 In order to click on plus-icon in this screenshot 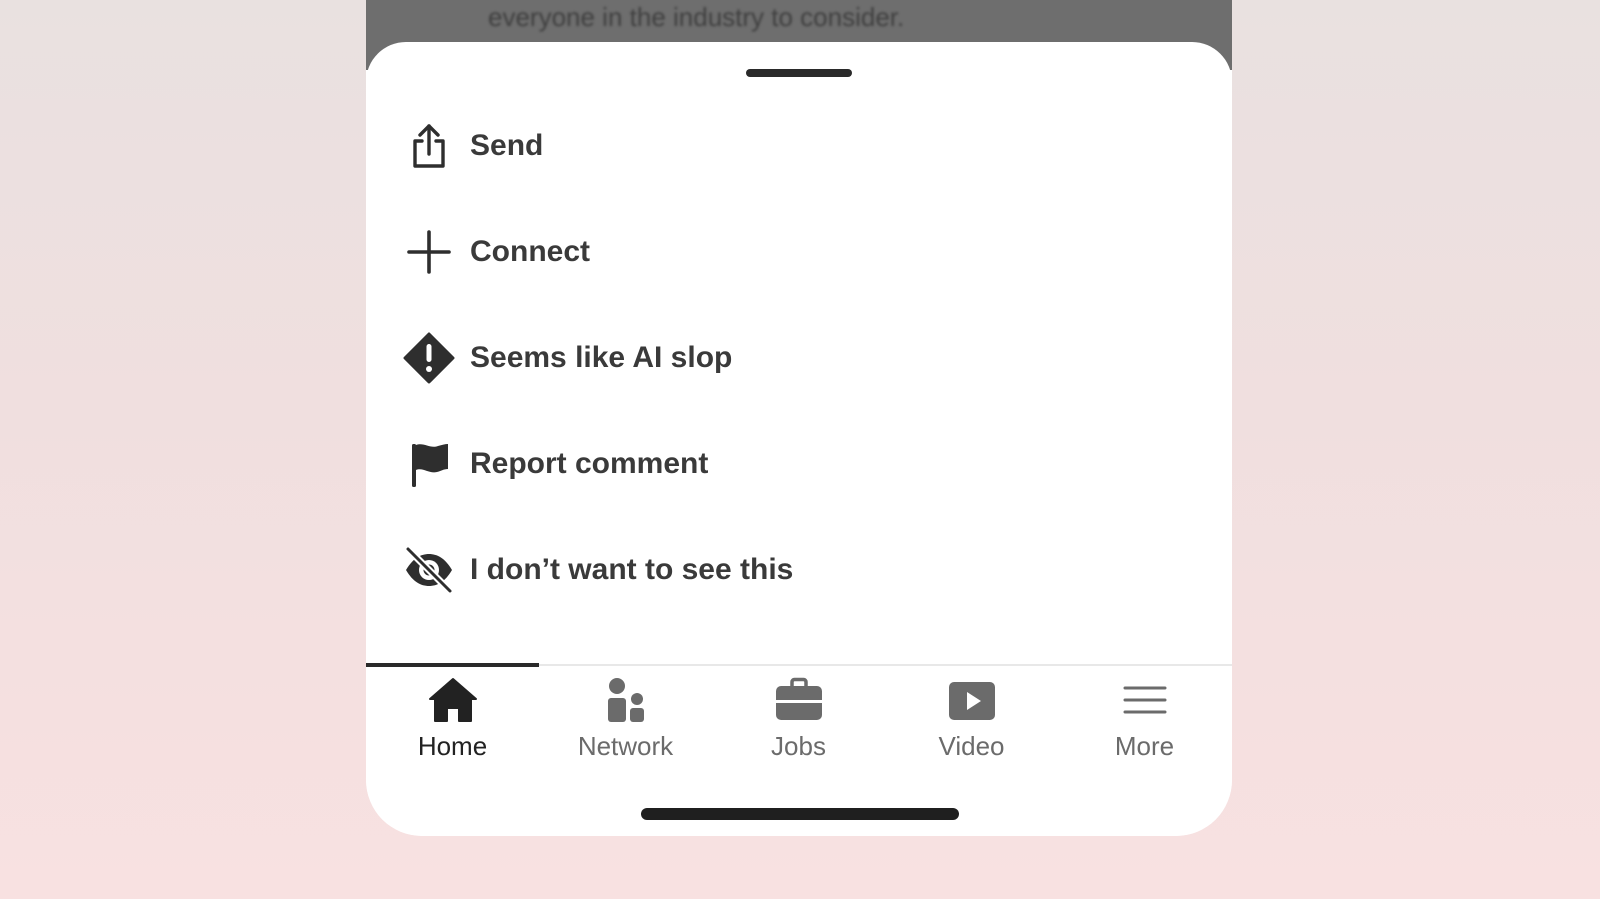, I will do `click(429, 252)`.